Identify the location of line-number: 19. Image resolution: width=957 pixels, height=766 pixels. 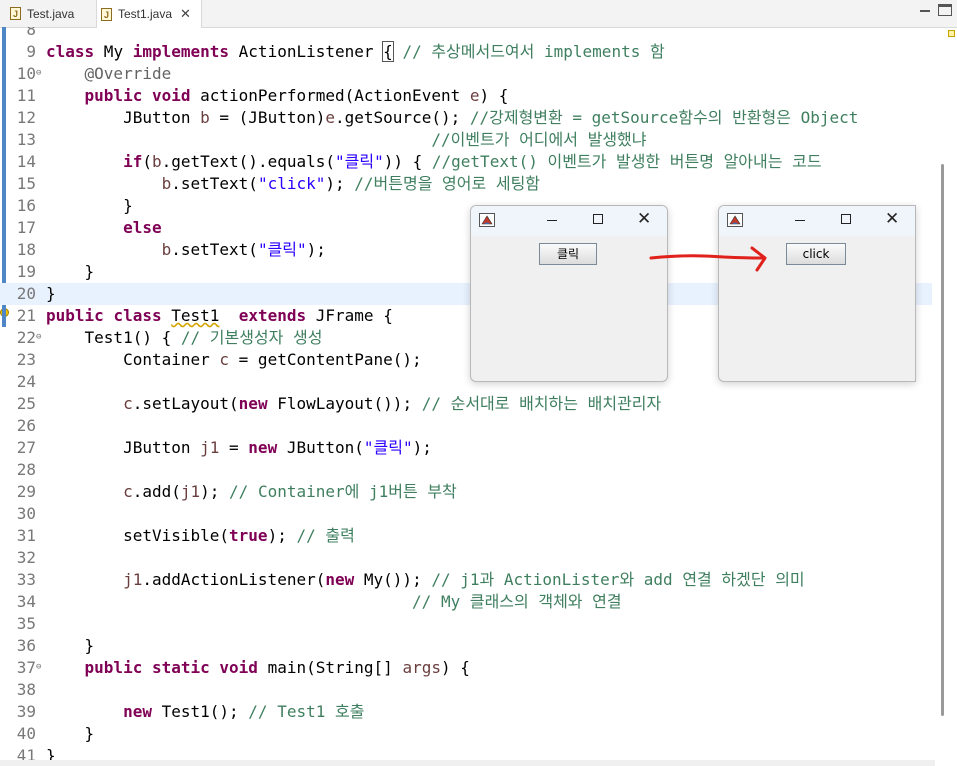
(26, 271).